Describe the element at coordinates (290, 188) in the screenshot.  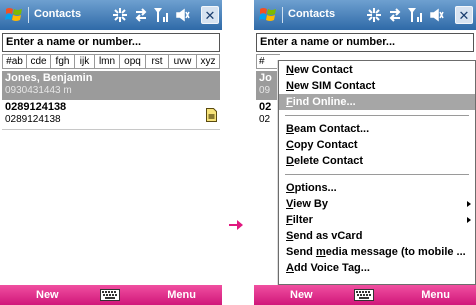
I see `access-key: O` at that location.